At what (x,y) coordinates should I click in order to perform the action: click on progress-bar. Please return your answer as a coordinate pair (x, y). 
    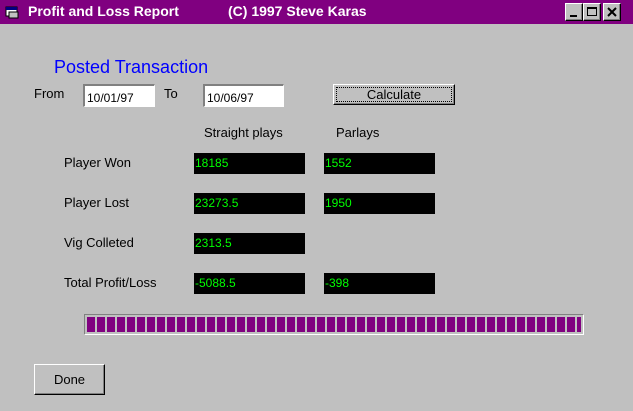
    Looking at the image, I should click on (334, 324).